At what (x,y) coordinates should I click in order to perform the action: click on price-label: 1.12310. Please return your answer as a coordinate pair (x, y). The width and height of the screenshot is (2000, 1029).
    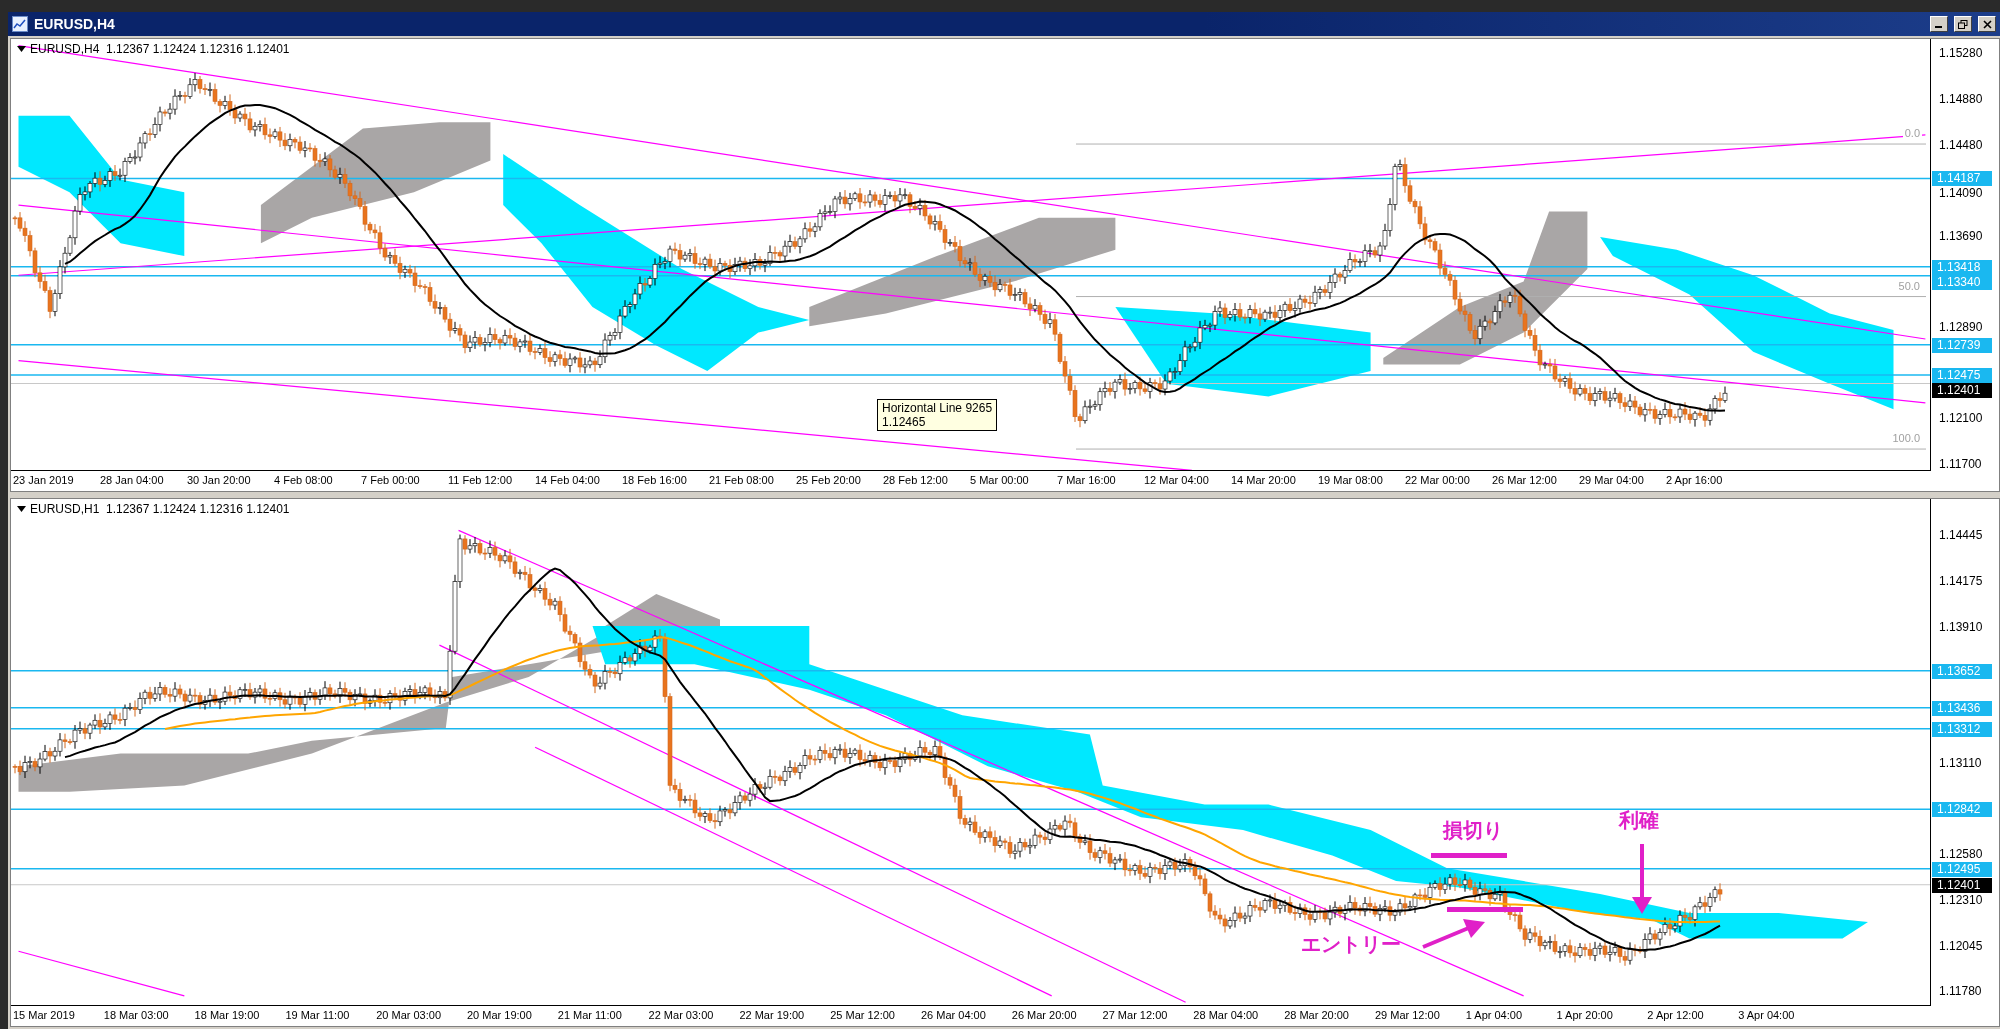
    Looking at the image, I should click on (1961, 900).